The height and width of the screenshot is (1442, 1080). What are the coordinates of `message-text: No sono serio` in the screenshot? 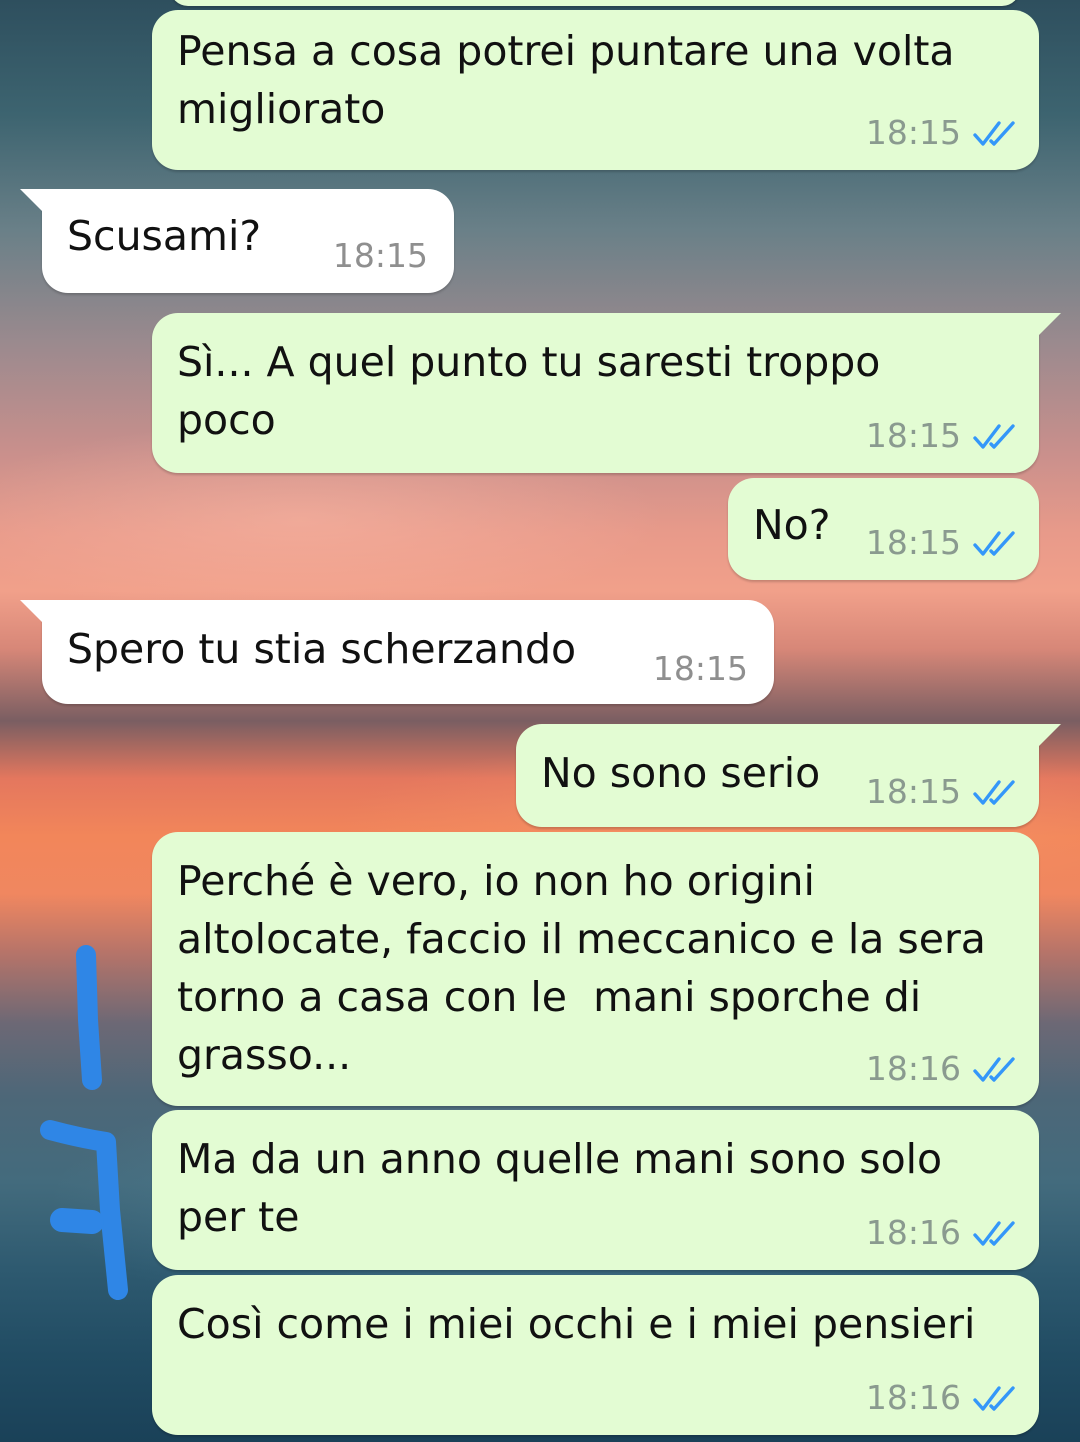 It's located at (681, 773).